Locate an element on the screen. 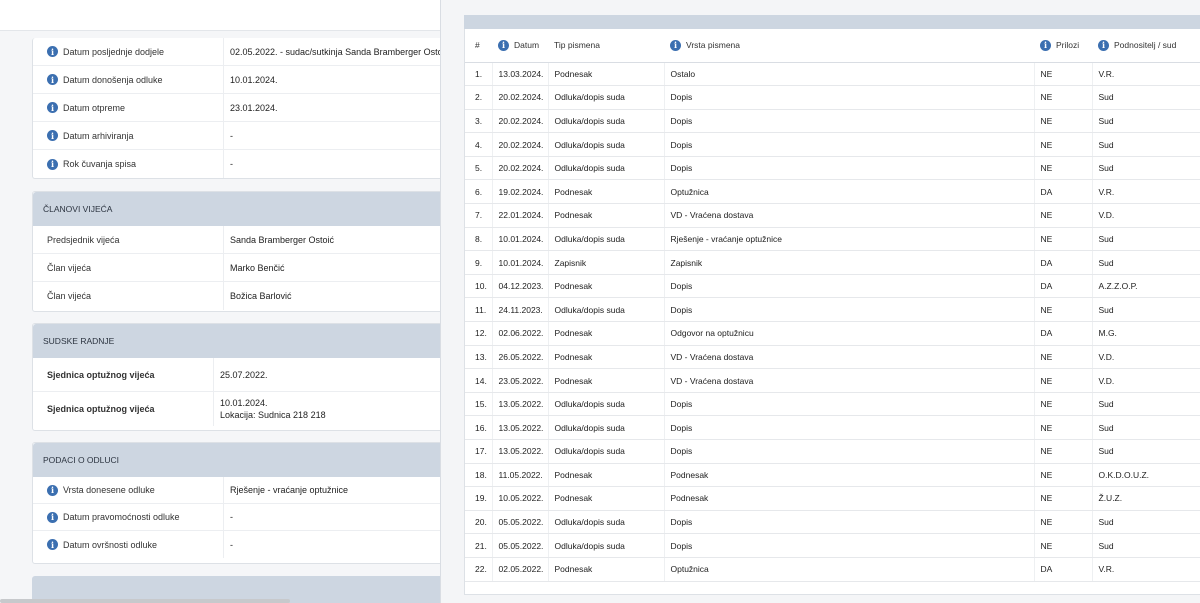  table-row: 2. 20.02.2024. Odluka/dopis suda Dopis NE Sud is located at coordinates (832, 97).